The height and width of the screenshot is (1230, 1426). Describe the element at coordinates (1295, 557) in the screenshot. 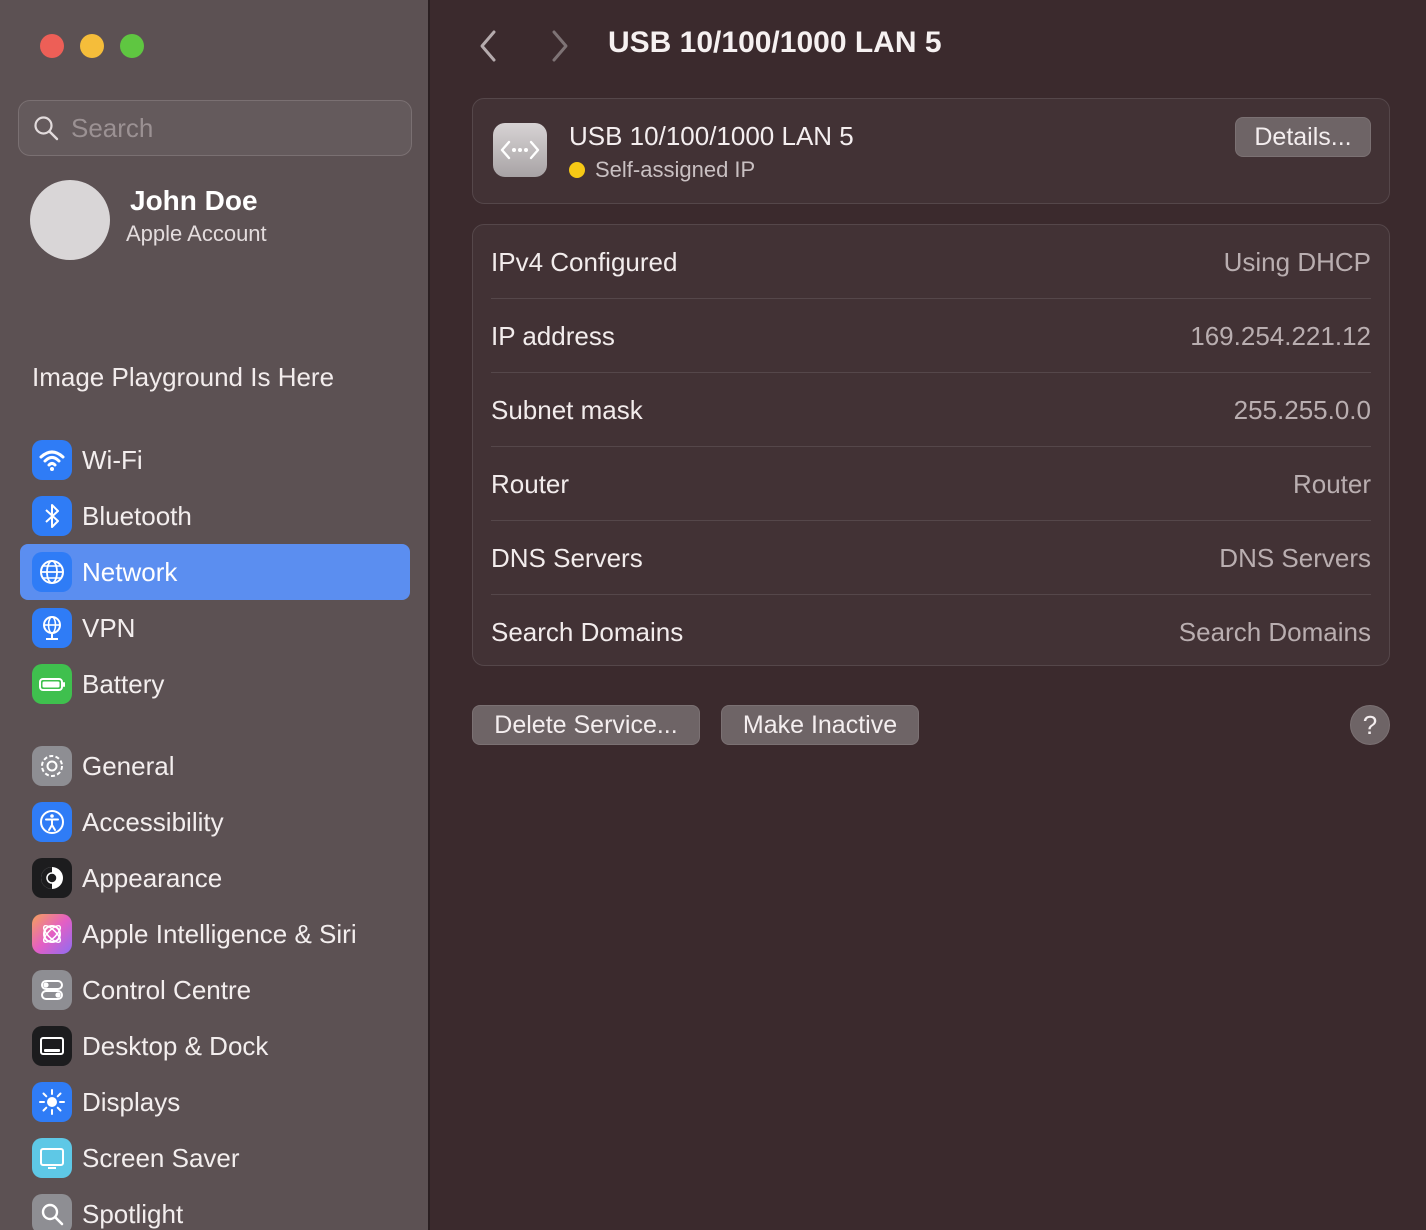

I see `row-value: DNS Servers` at that location.